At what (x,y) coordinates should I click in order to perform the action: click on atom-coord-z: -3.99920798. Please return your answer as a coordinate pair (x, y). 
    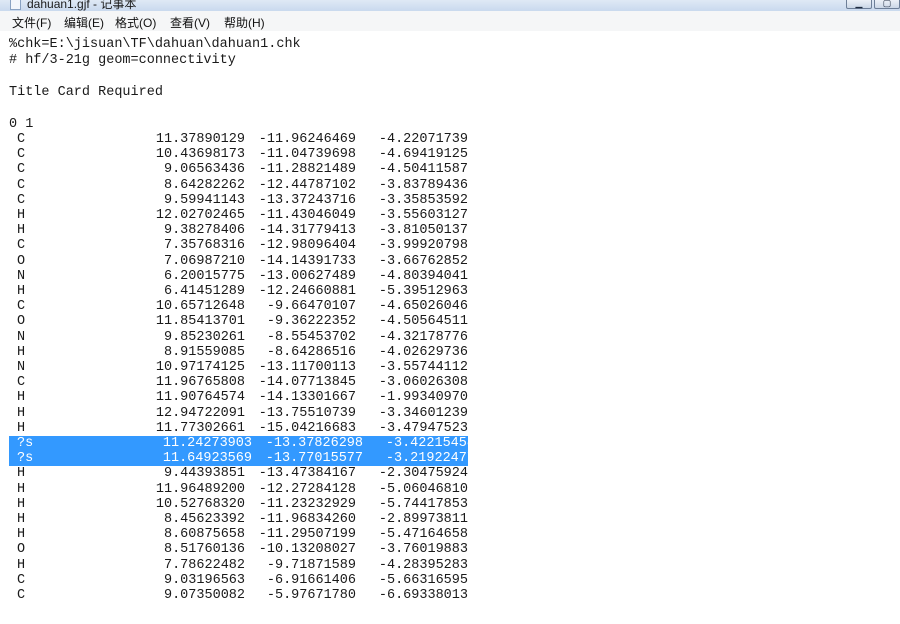
    Looking at the image, I should click on (423, 246).